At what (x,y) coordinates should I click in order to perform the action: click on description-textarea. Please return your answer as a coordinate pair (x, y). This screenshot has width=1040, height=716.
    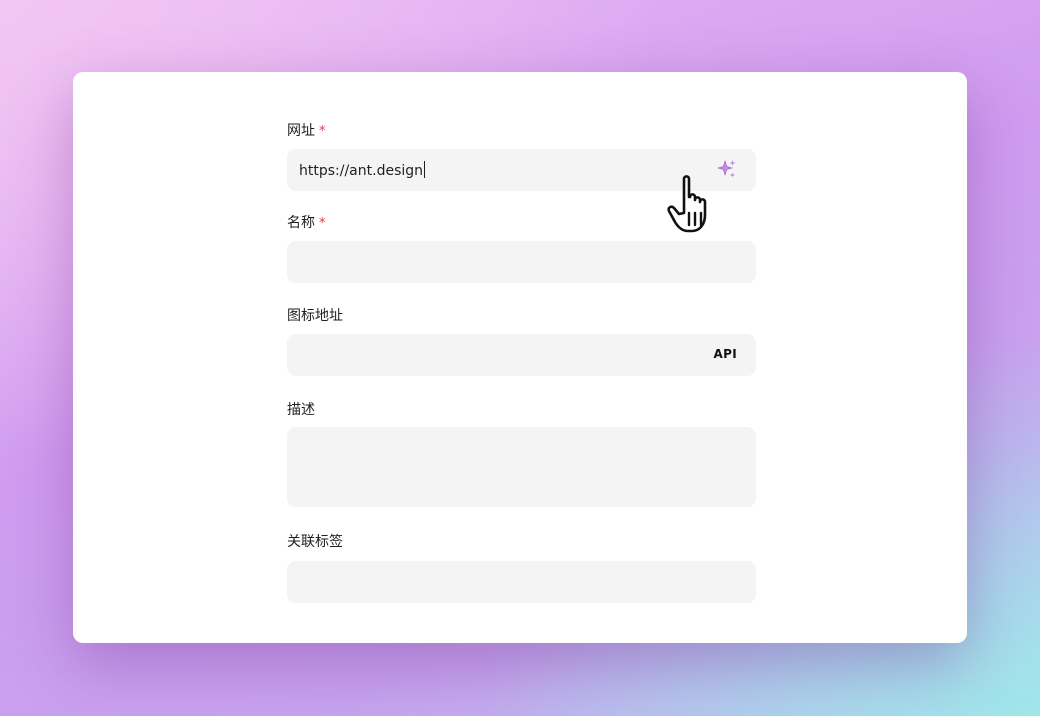
    Looking at the image, I should click on (521, 467).